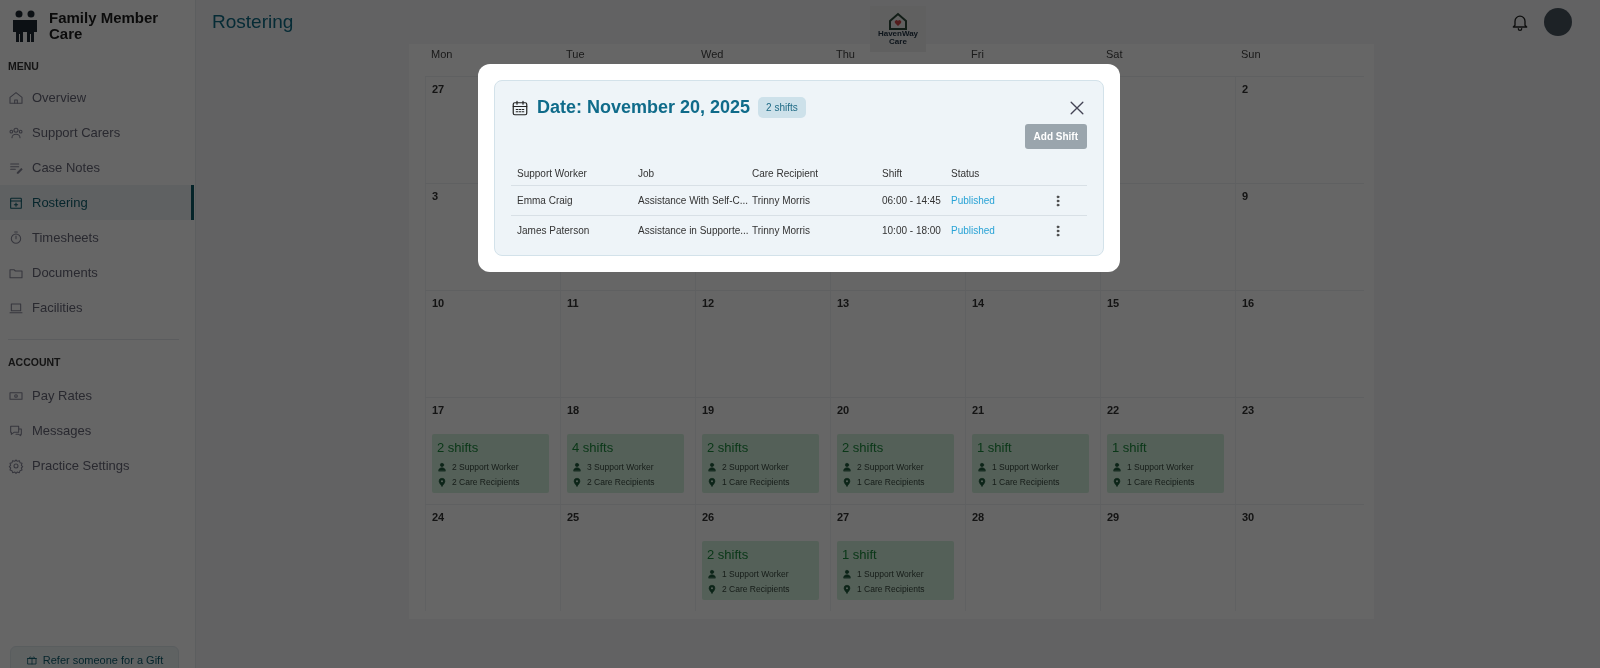  What do you see at coordinates (1248, 411) in the screenshot?
I see `day-number: 23` at bounding box center [1248, 411].